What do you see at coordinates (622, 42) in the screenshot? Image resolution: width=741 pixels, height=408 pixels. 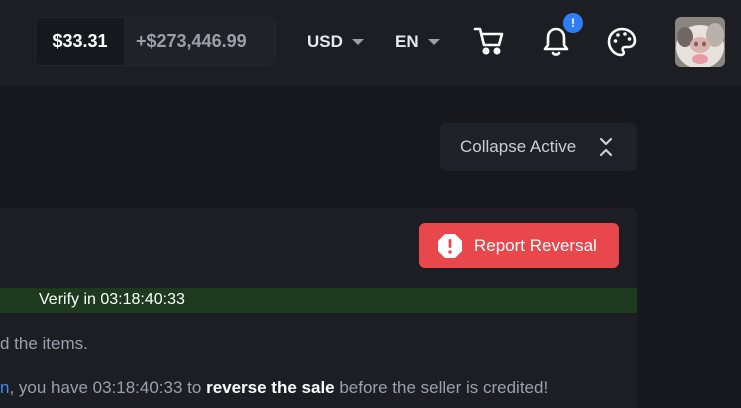 I see `palette-icon` at bounding box center [622, 42].